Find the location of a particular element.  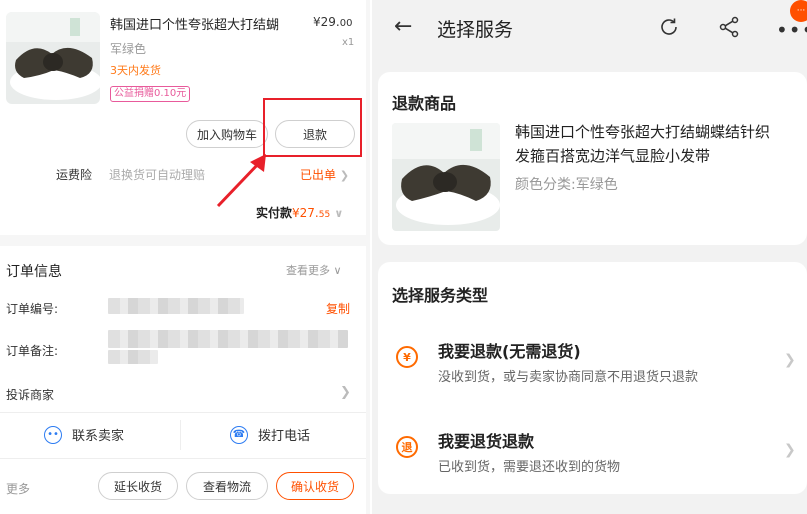

refund-item-name: 韩国进口个性夸张超大打结蝴蝶结针织发箍百搭宽边洋气显脸小发带 is located at coordinates (643, 144).